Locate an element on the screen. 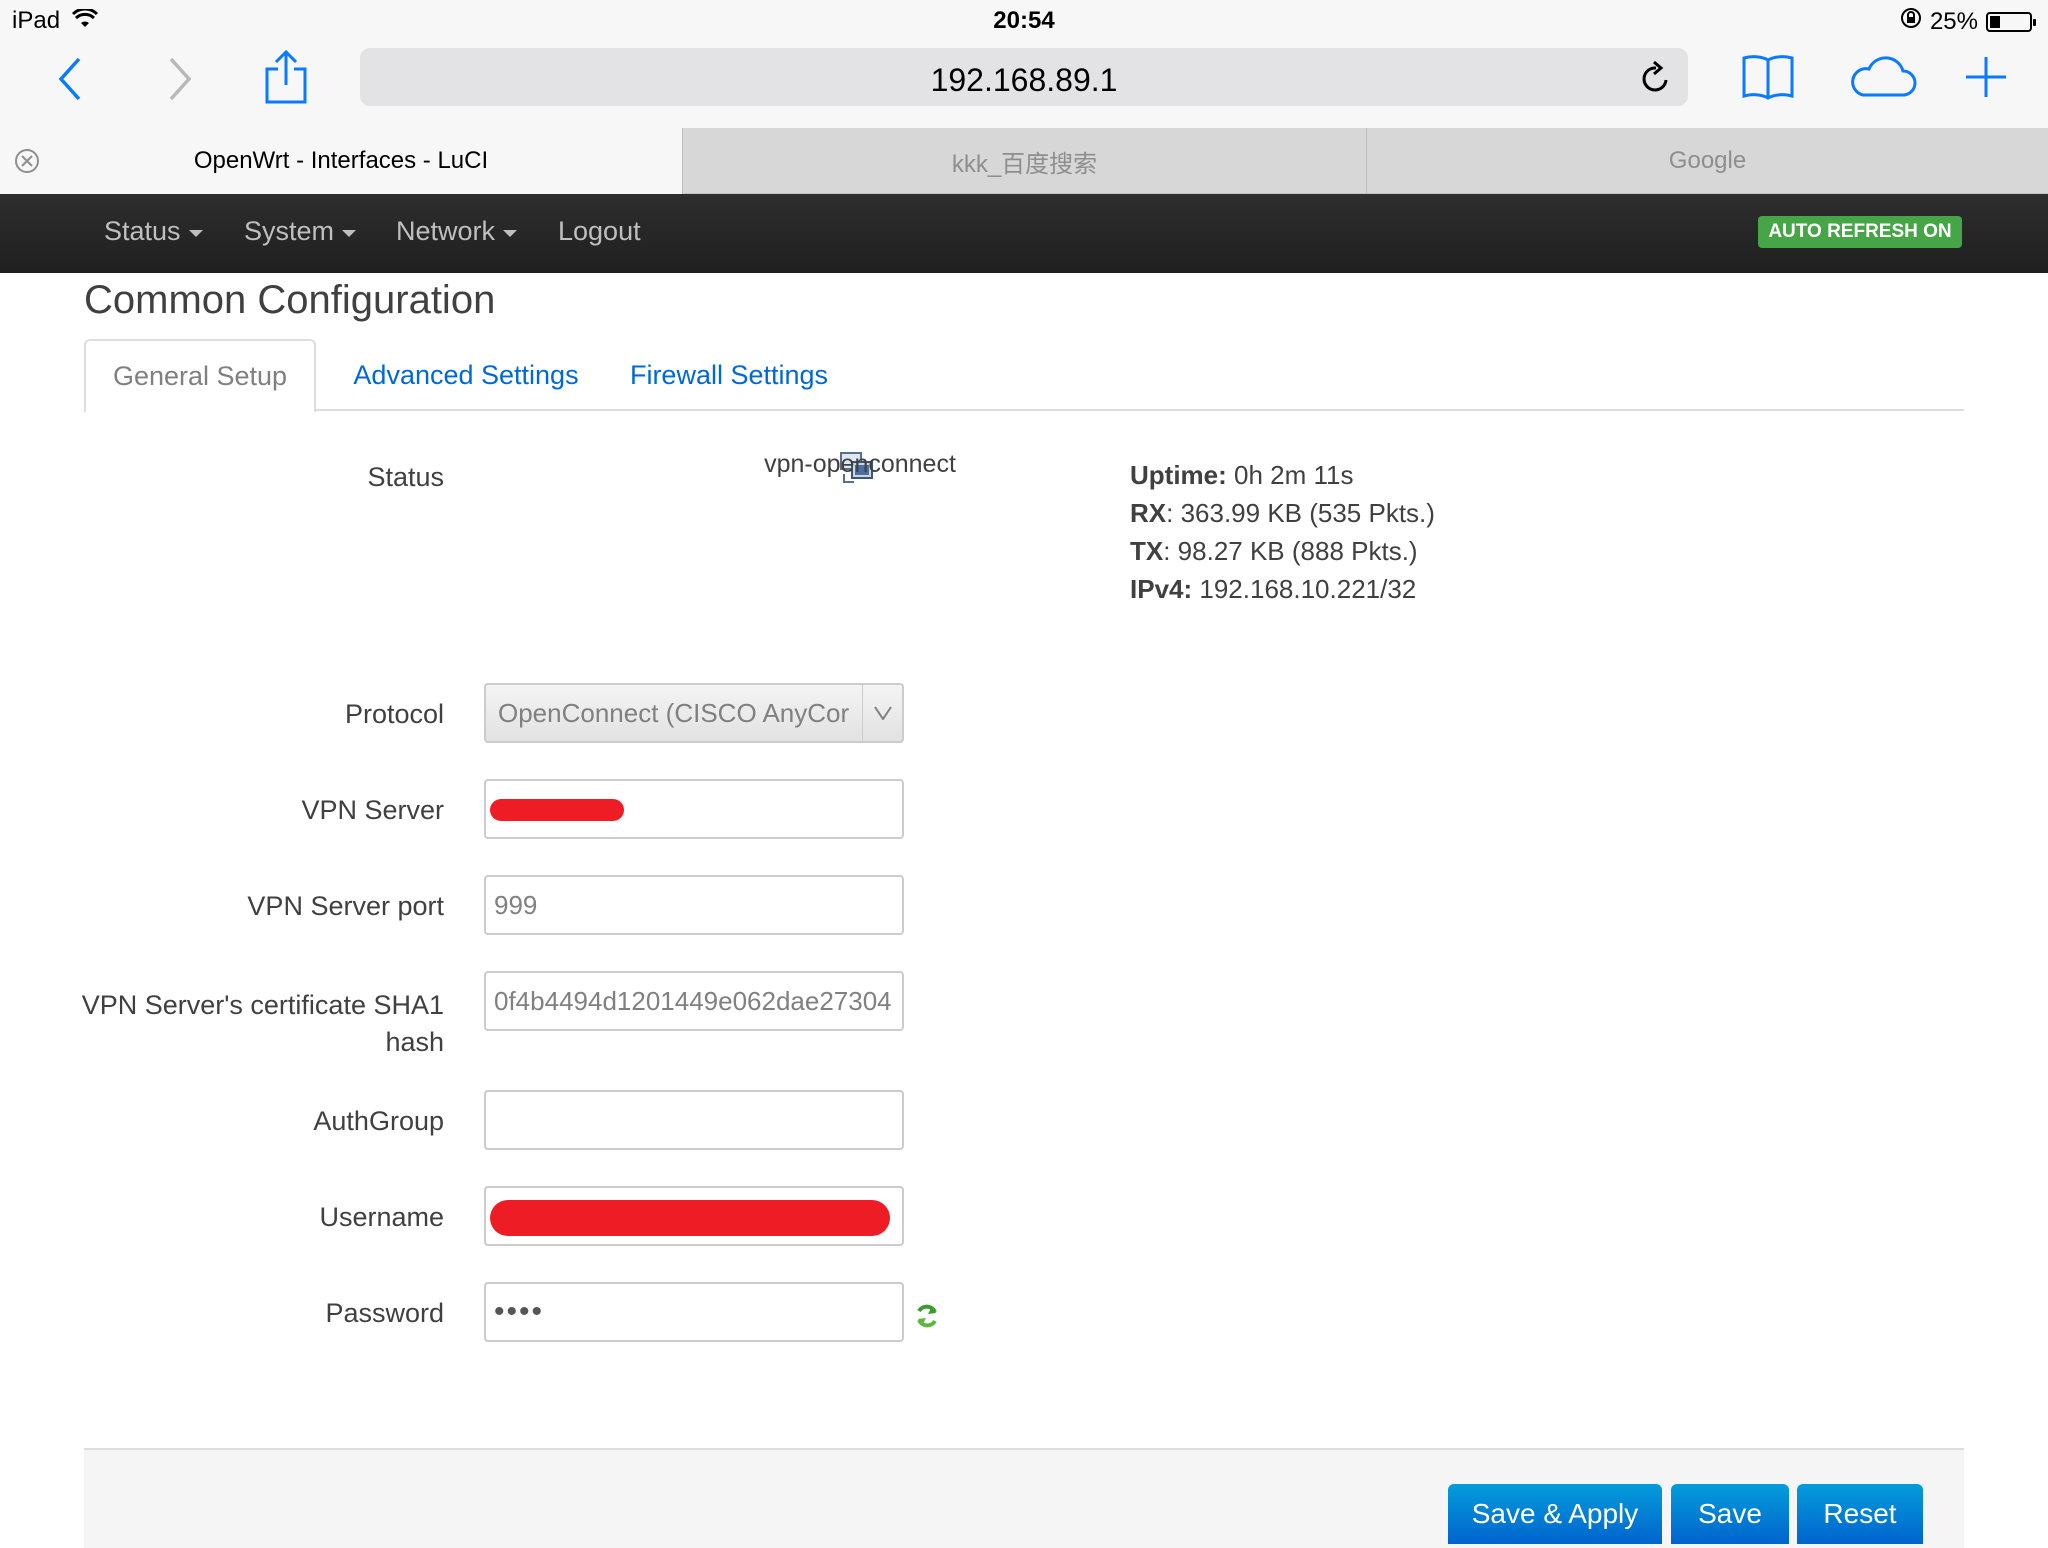 The width and height of the screenshot is (2048, 1548). rx-row: RX: 363.99 KB (535 Pkts.) is located at coordinates (1282, 513).